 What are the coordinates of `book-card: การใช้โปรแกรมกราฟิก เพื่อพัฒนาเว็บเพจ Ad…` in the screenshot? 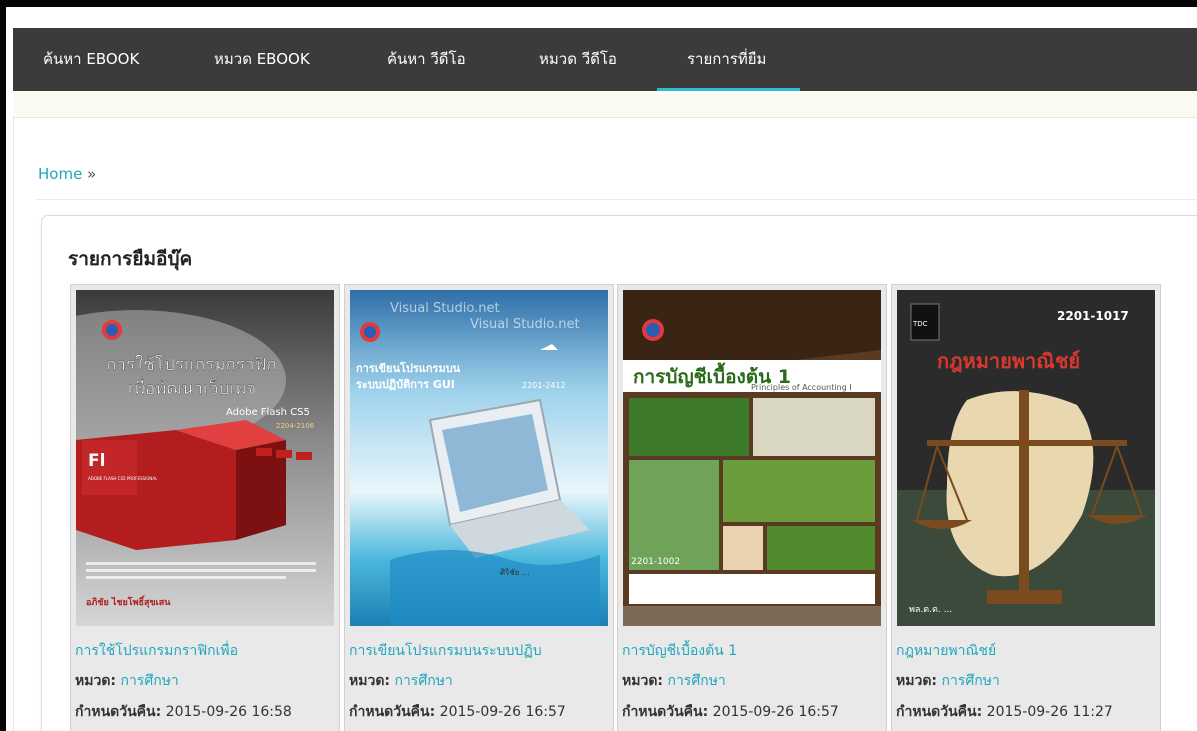 It's located at (205, 507).